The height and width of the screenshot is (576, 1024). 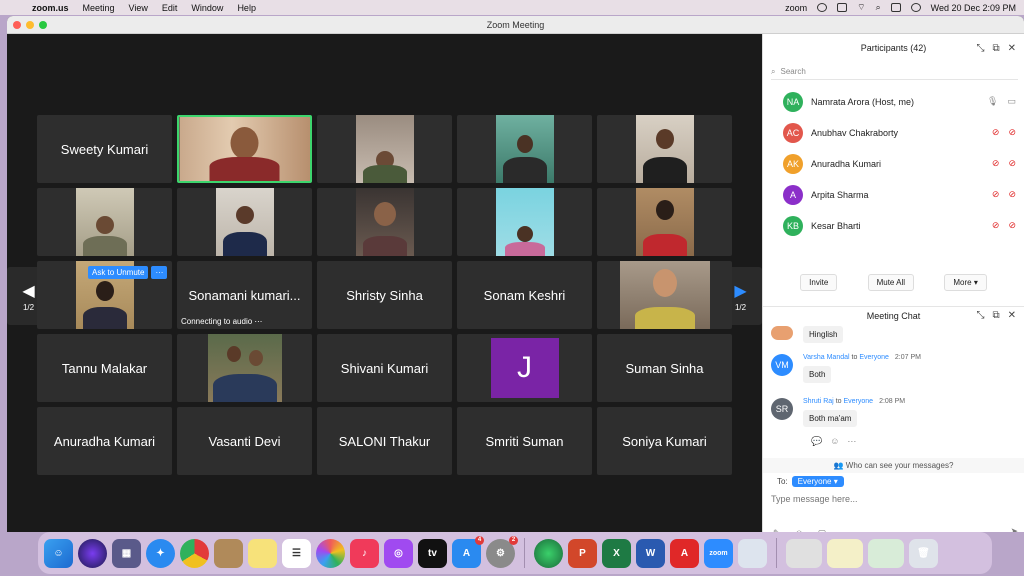 I want to click on participant-row: AK Anuradha Kumari ⊘ ⊘, so click(x=893, y=163).